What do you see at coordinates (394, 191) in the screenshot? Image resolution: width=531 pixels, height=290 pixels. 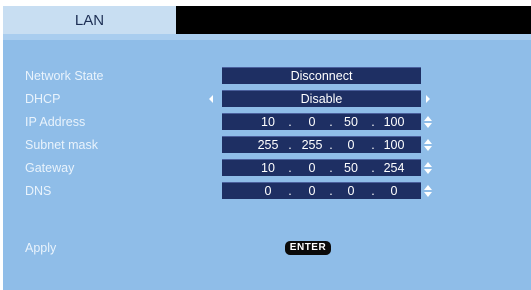 I see `dns-octet-4: 0` at bounding box center [394, 191].